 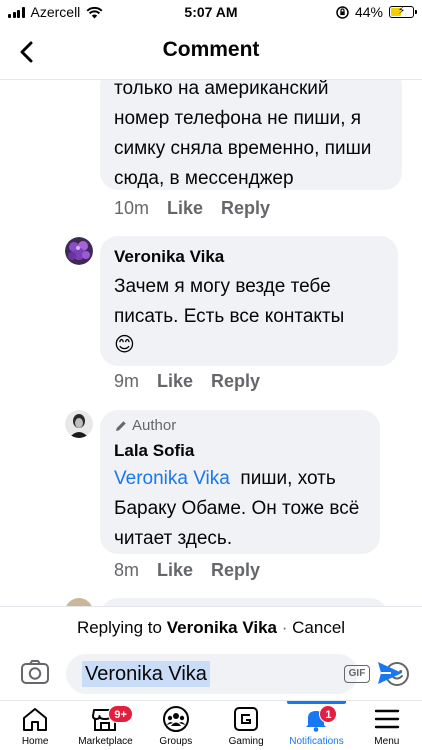 What do you see at coordinates (386, 719) in the screenshot?
I see `menu-icon` at bounding box center [386, 719].